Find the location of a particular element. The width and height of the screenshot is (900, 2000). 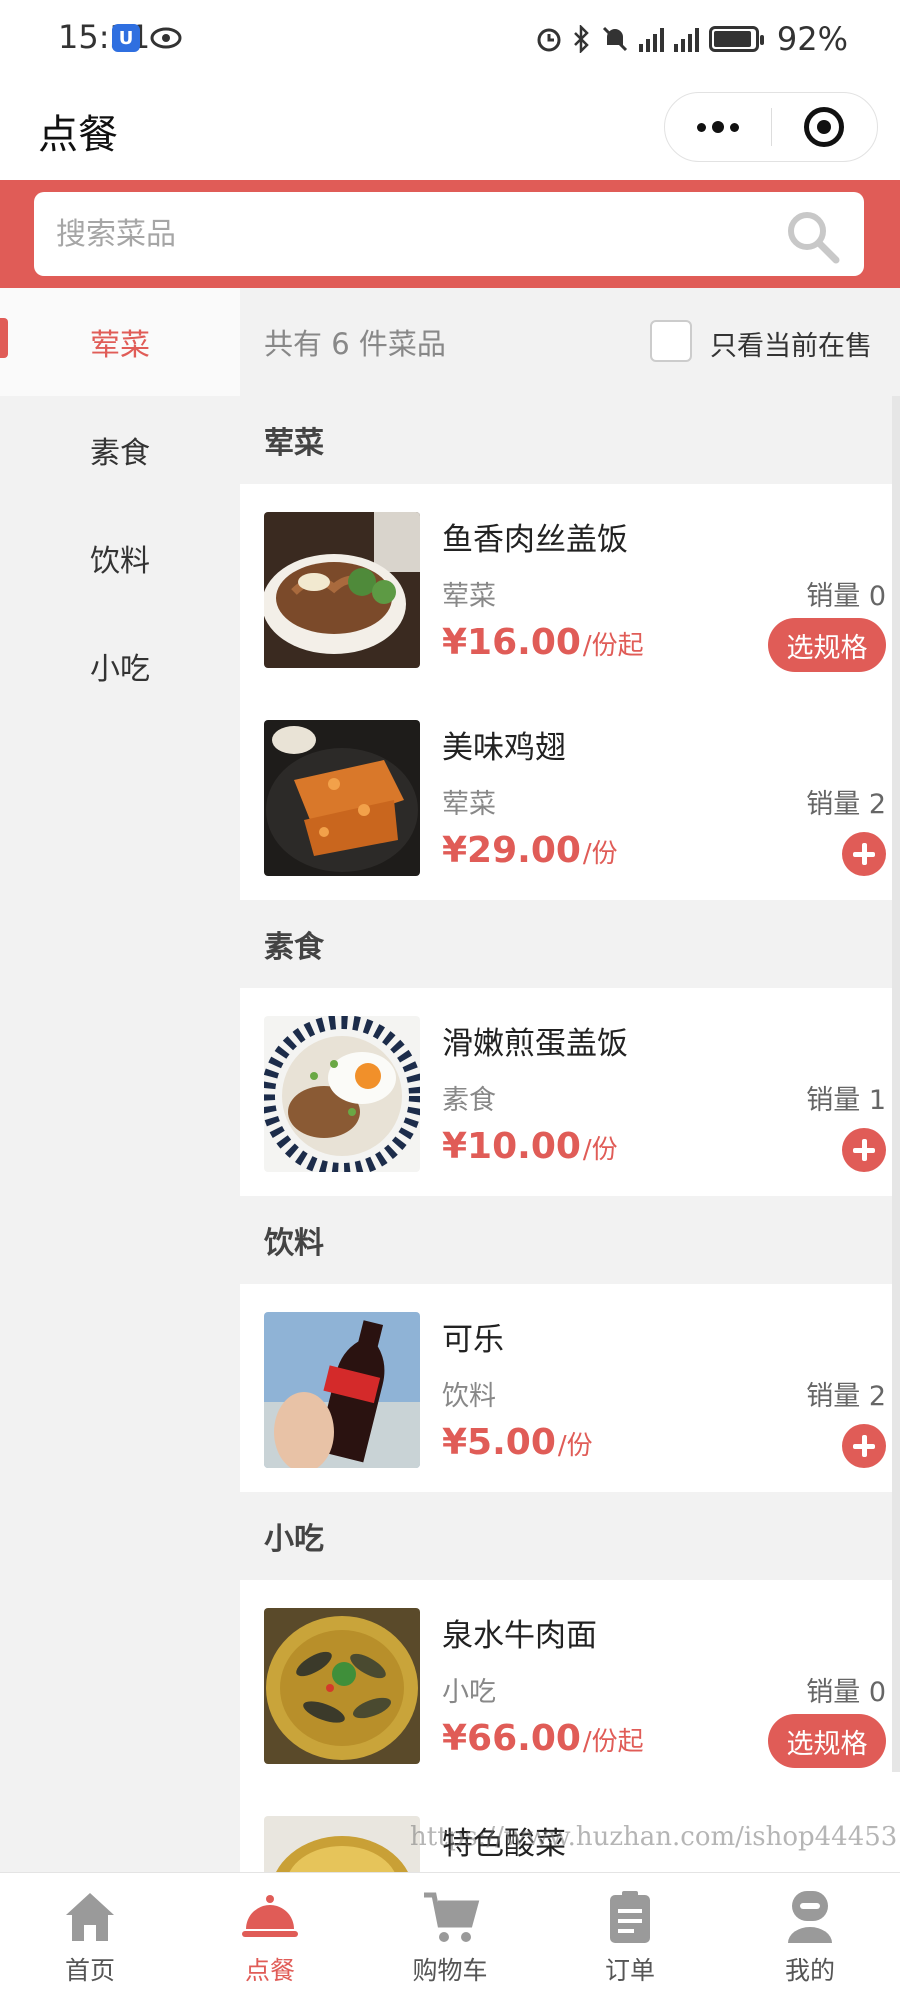

category-item-meat: 荤菜 is located at coordinates (120, 342).